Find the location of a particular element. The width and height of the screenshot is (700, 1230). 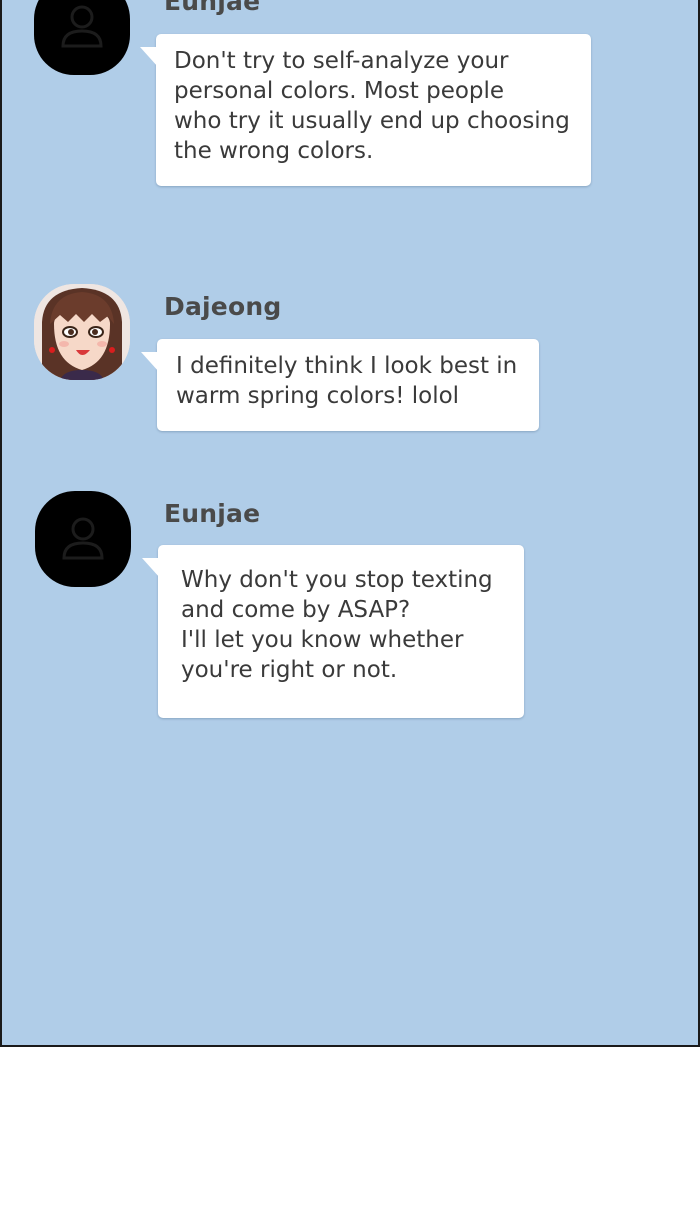

message-line: I definitely think I look best in is located at coordinates (347, 366).